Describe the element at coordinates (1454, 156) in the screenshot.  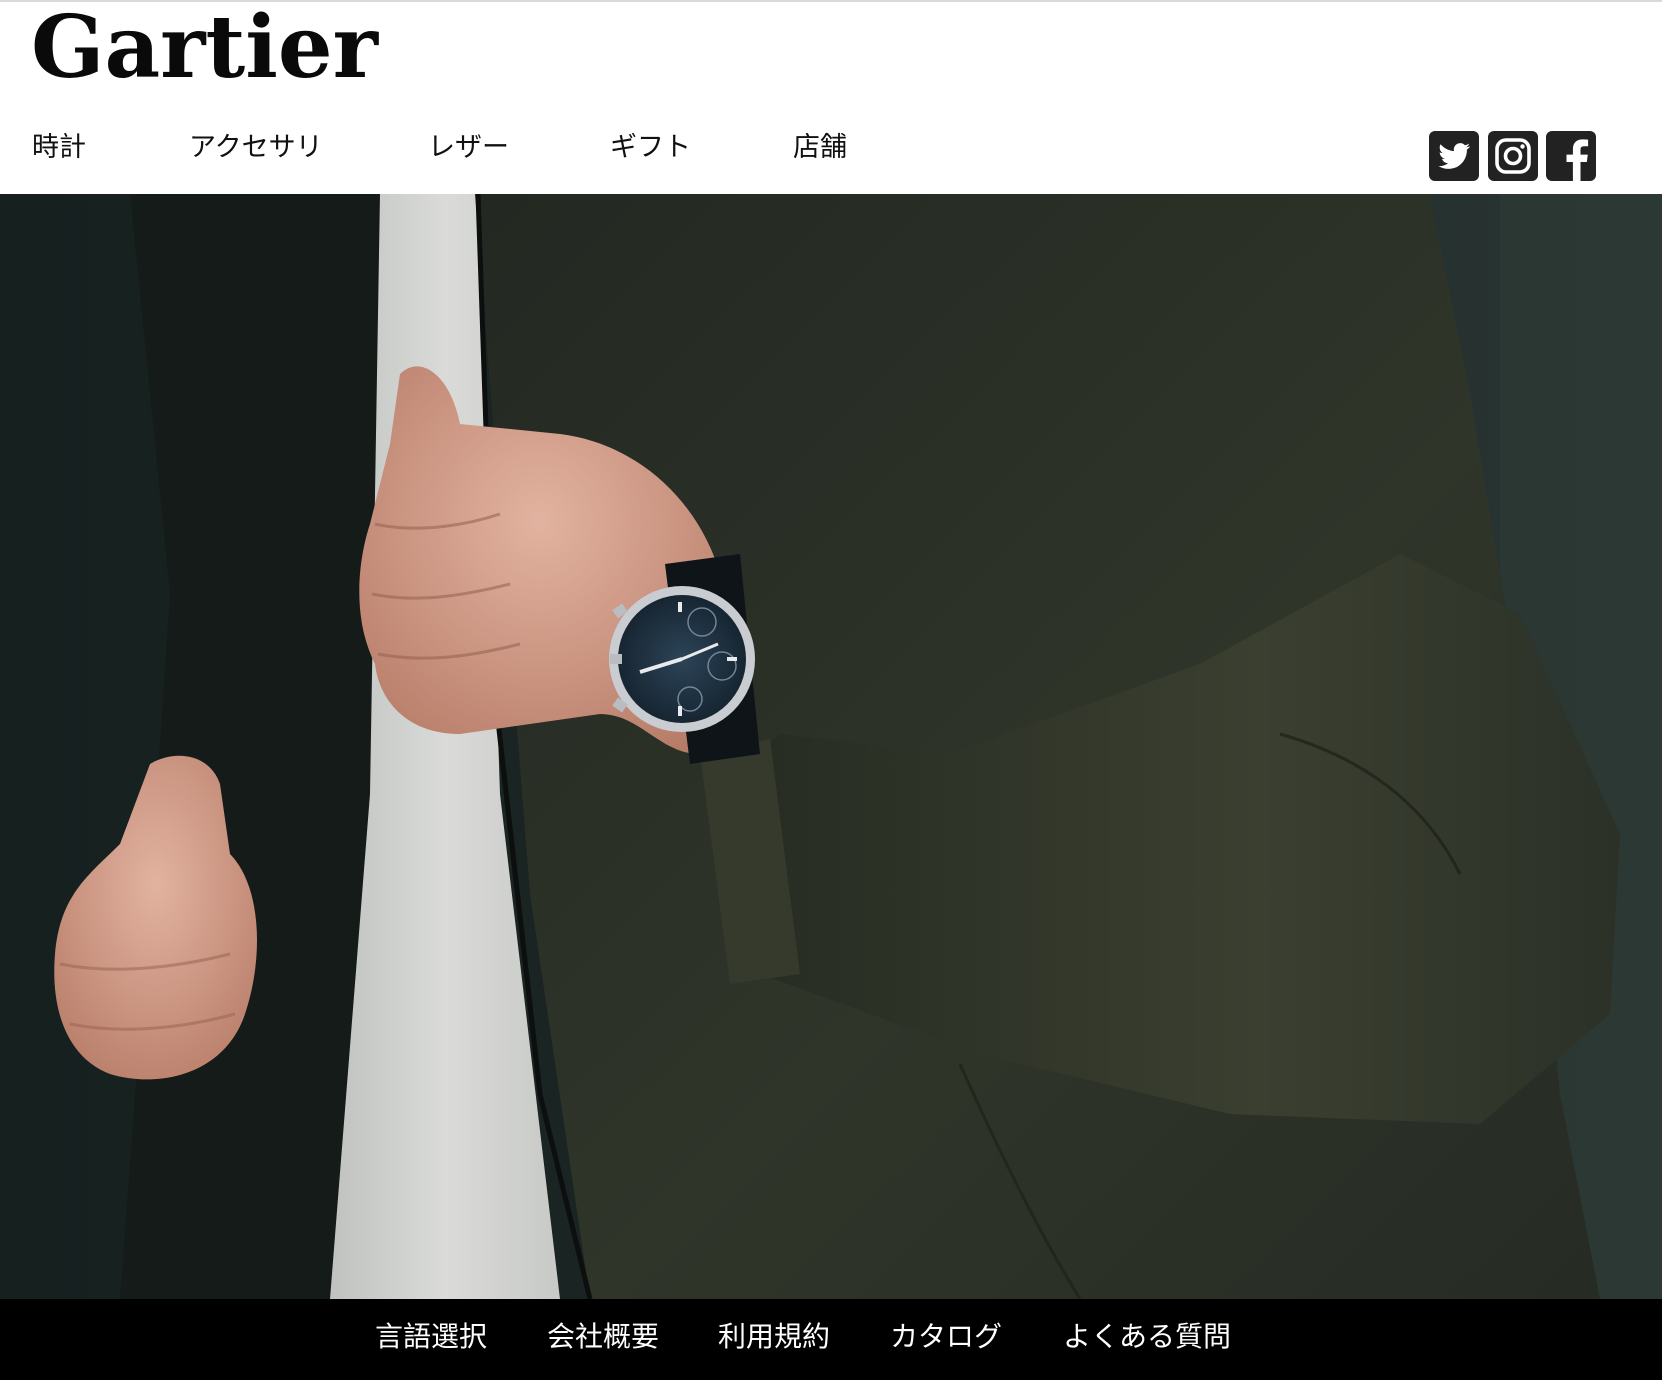
I see `twitter-icon` at that location.